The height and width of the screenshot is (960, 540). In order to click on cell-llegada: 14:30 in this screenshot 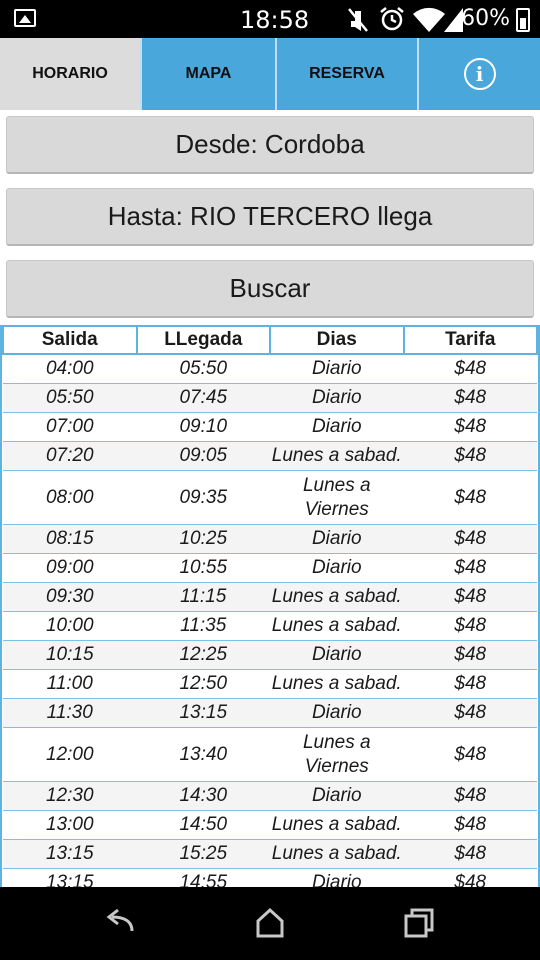, I will do `click(203, 796)`.